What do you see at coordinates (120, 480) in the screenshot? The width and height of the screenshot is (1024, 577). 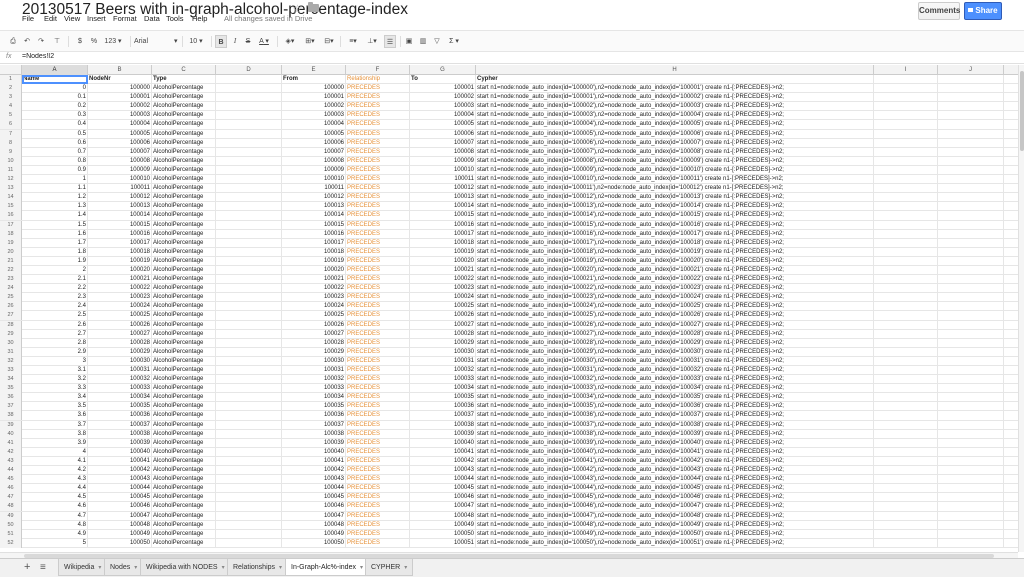 I see `nodenr-cell: 100043` at bounding box center [120, 480].